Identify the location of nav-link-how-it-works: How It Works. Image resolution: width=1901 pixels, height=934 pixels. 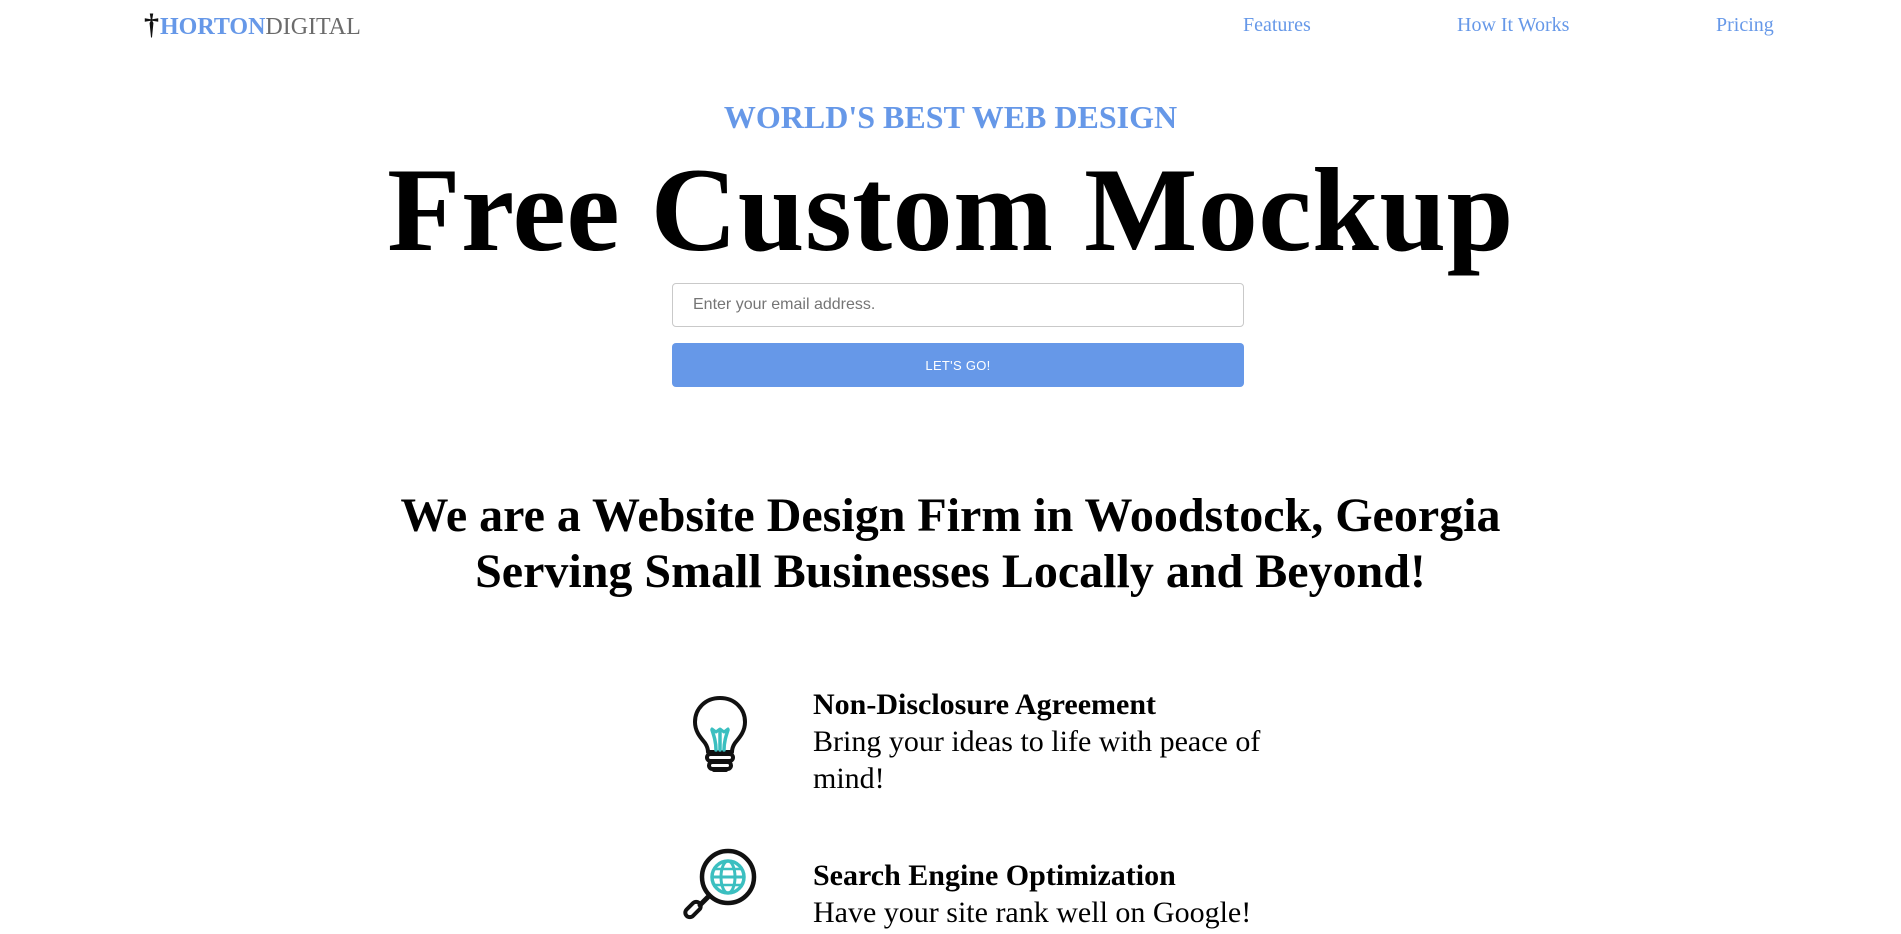
(1513, 25).